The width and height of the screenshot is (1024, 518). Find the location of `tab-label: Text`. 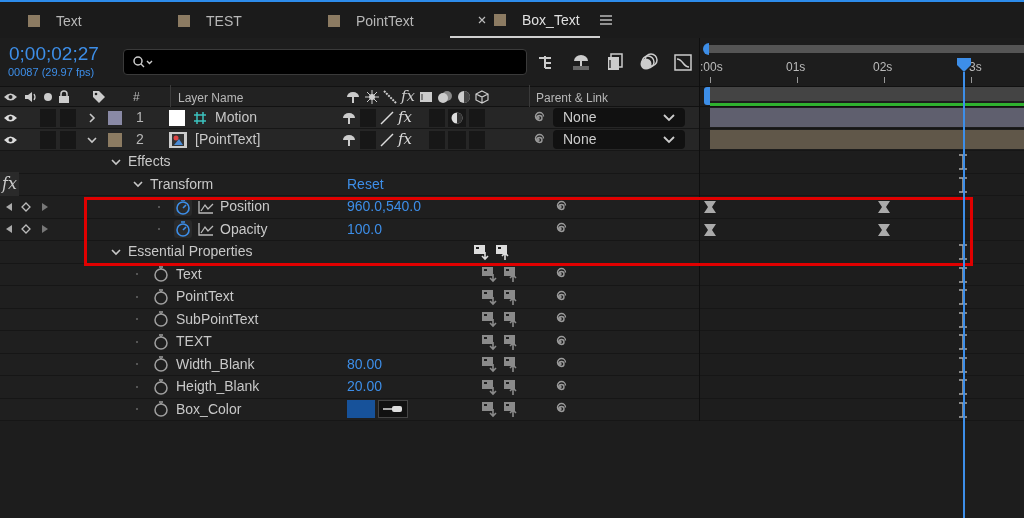

tab-label: Text is located at coordinates (69, 21).